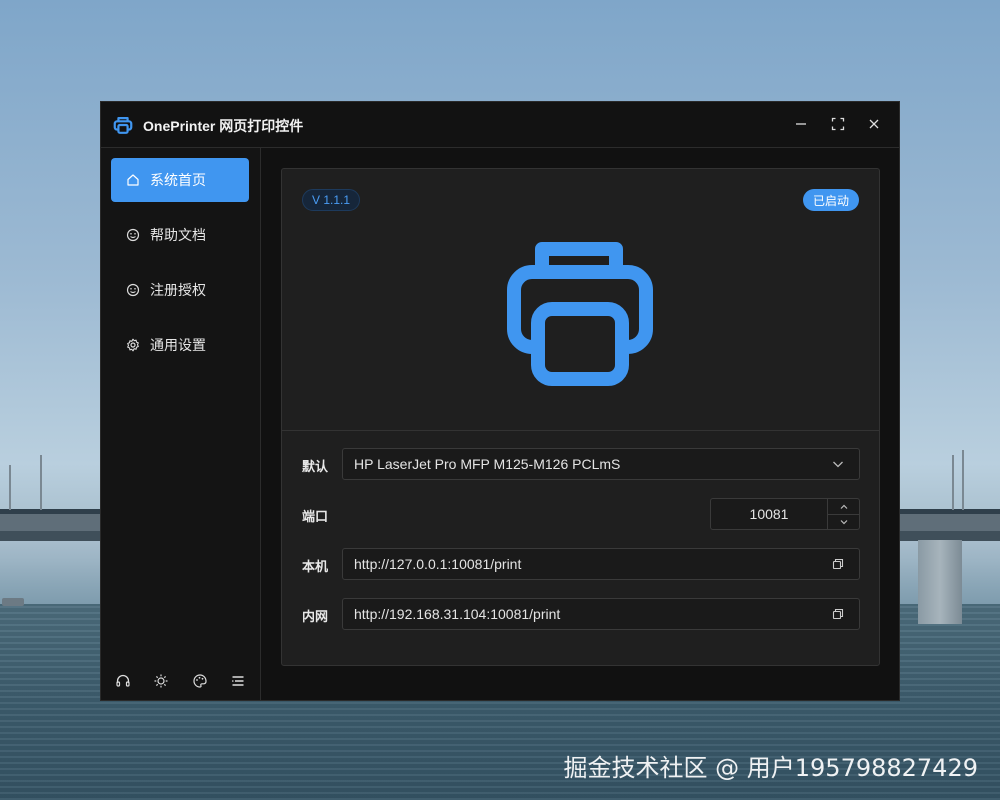 The width and height of the screenshot is (1000, 800). I want to click on local-url-row: 本机 http://127.0.0.1:10081/print, so click(581, 564).